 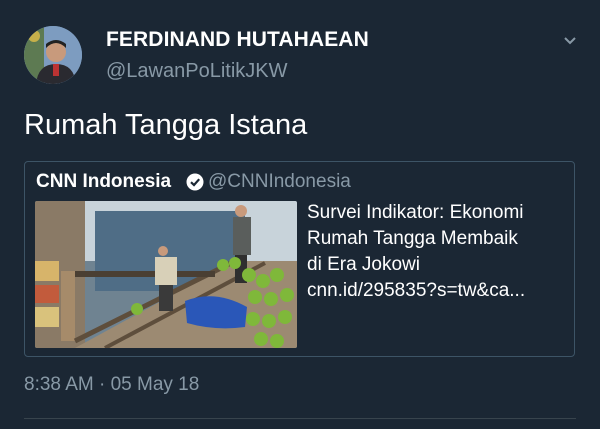 What do you see at coordinates (279, 182) in the screenshot?
I see `quoted-author-handle: @CNNIndonesia` at bounding box center [279, 182].